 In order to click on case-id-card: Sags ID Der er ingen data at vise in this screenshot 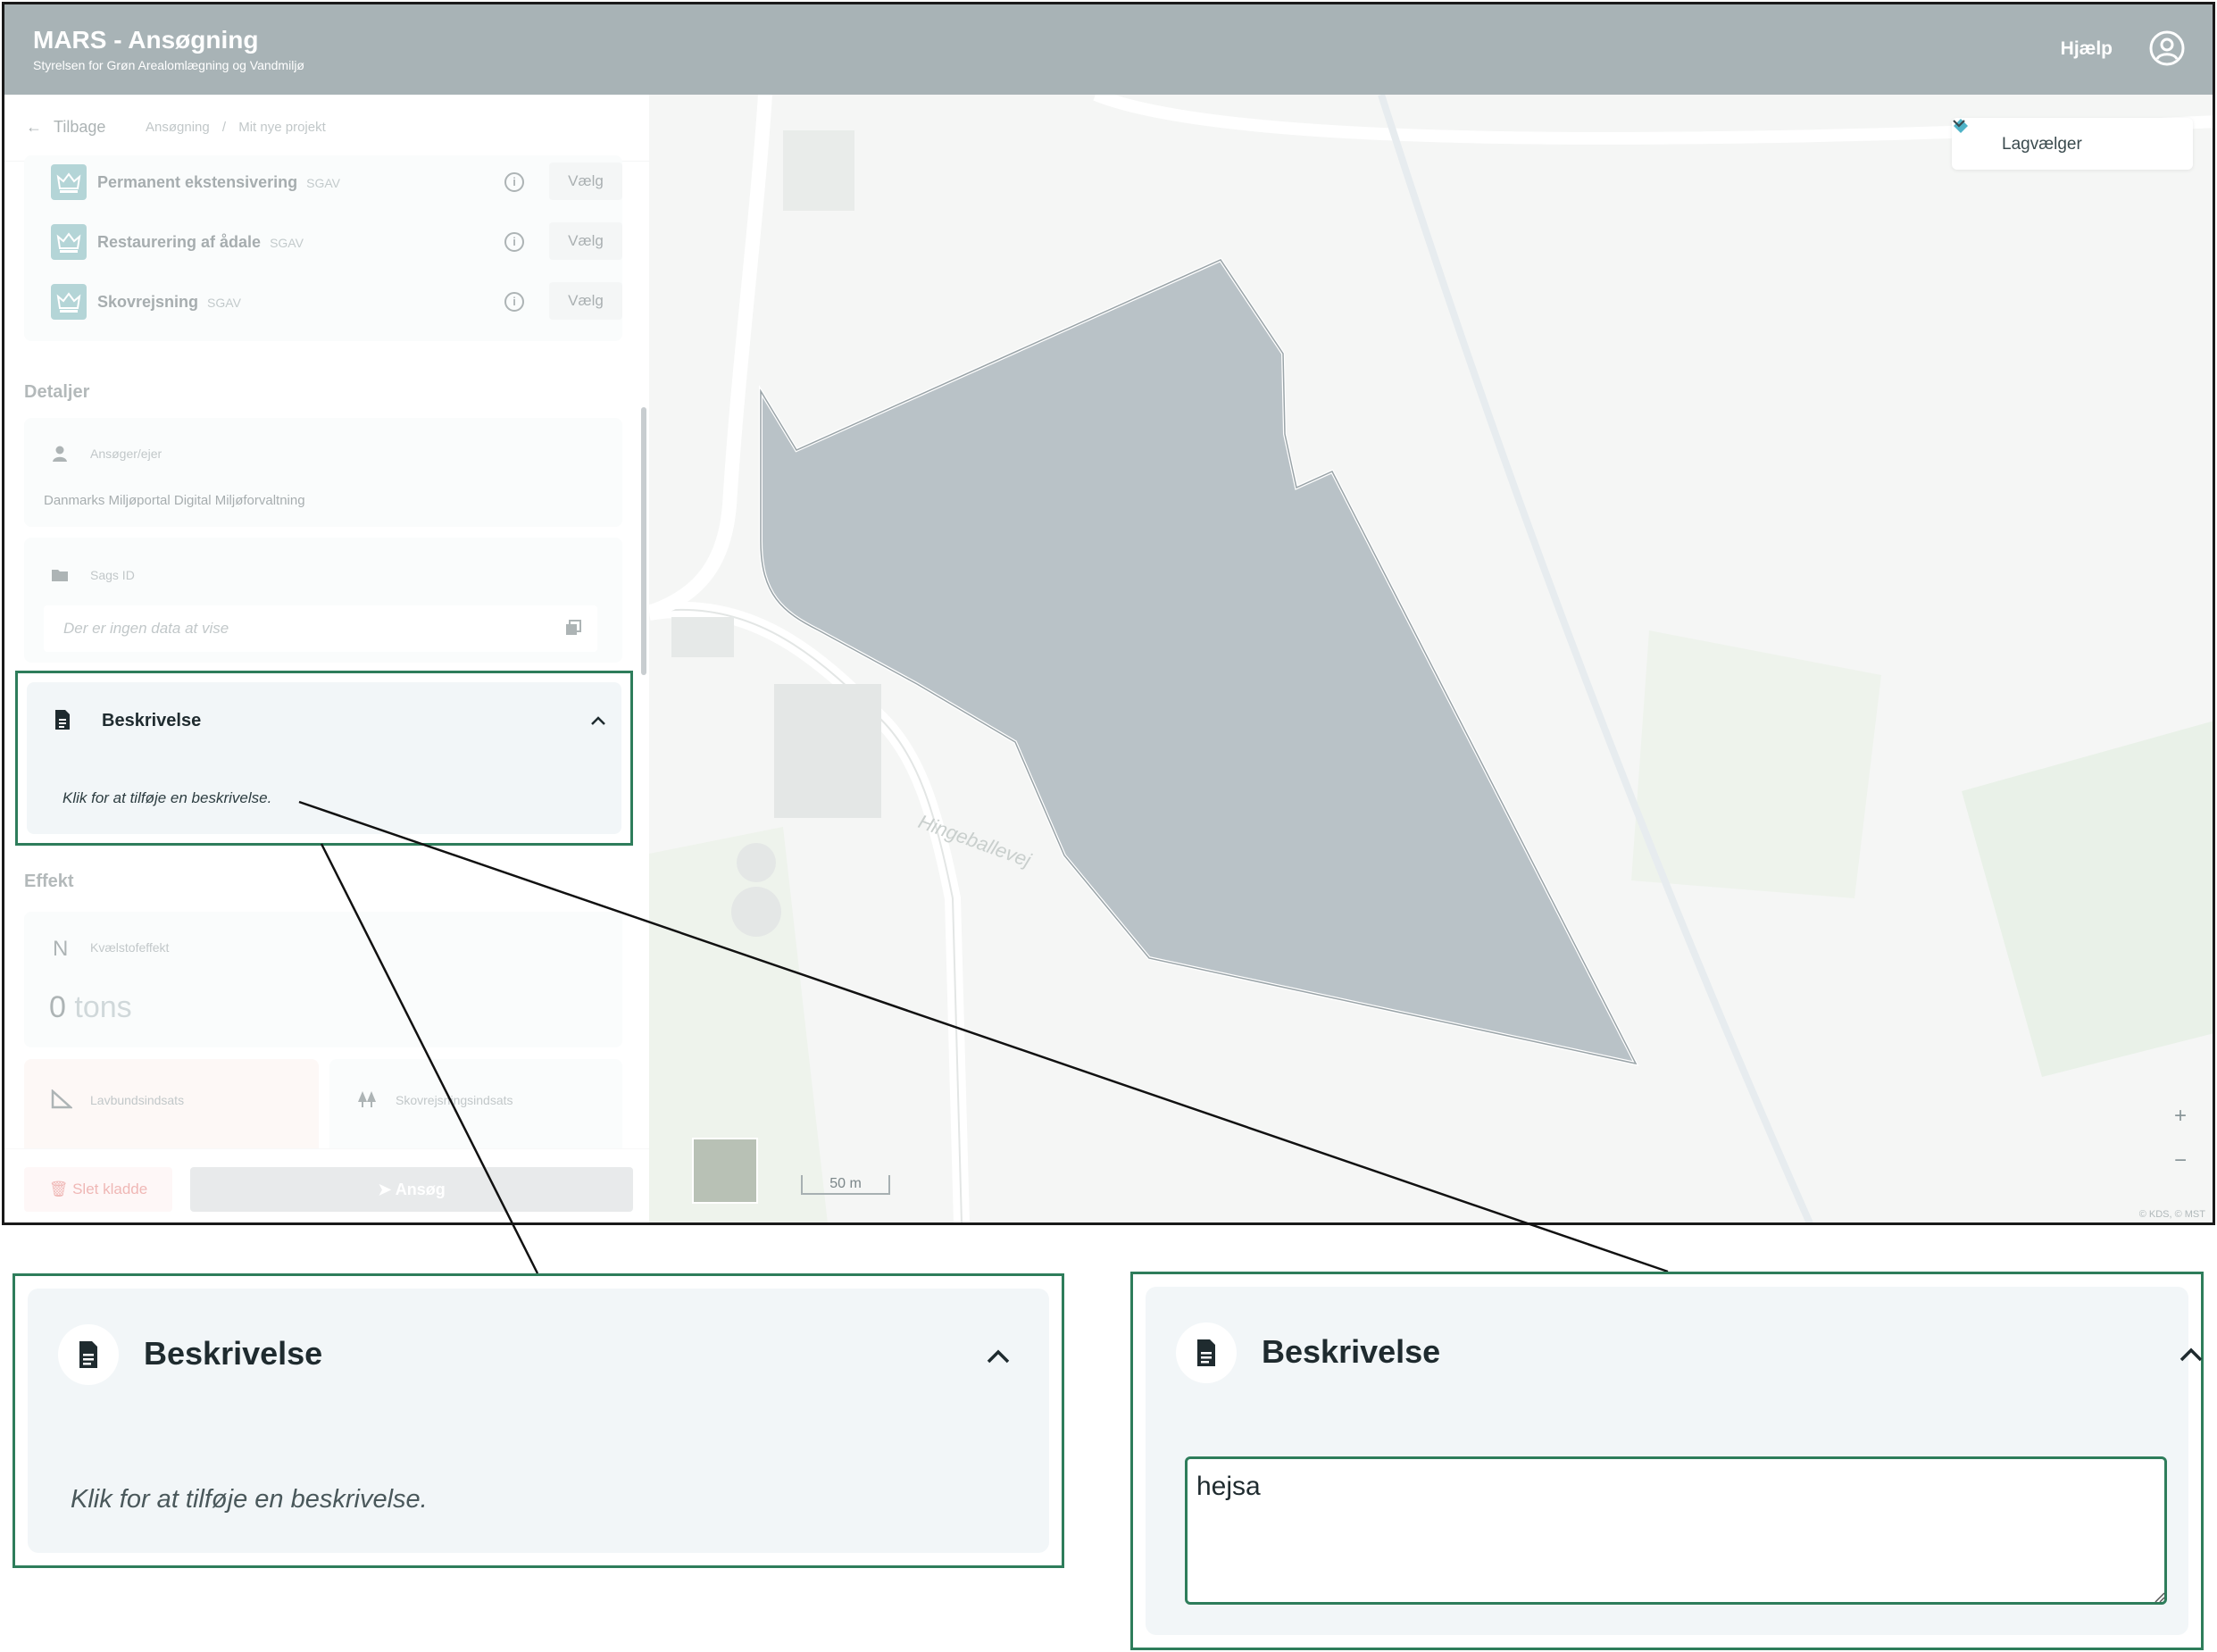, I will do `click(323, 600)`.